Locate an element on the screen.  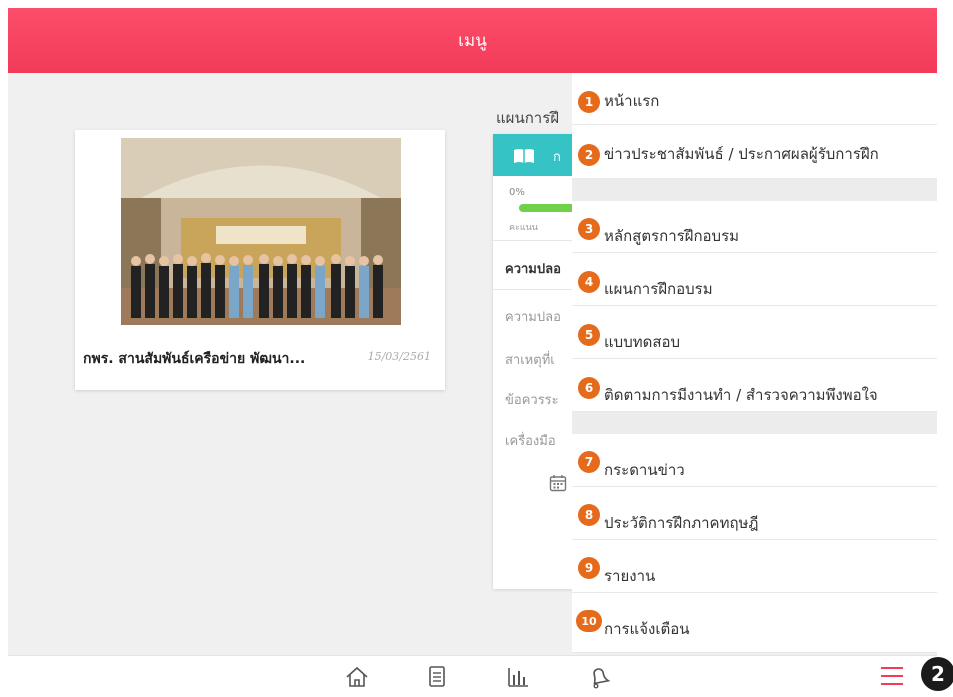
menu-number-badge: 2 is located at coordinates (589, 155).